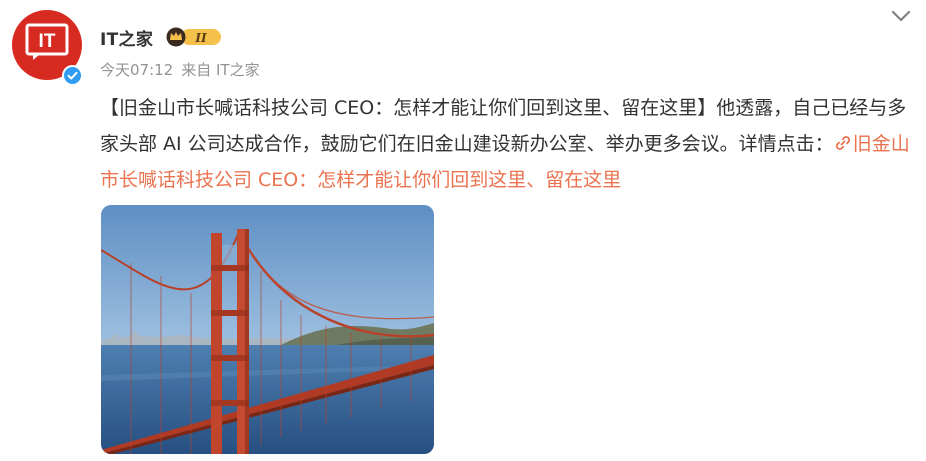 Image resolution: width=926 pixels, height=461 pixels. I want to click on post-meta: 今天07:12 来自 IT之家, so click(180, 69).